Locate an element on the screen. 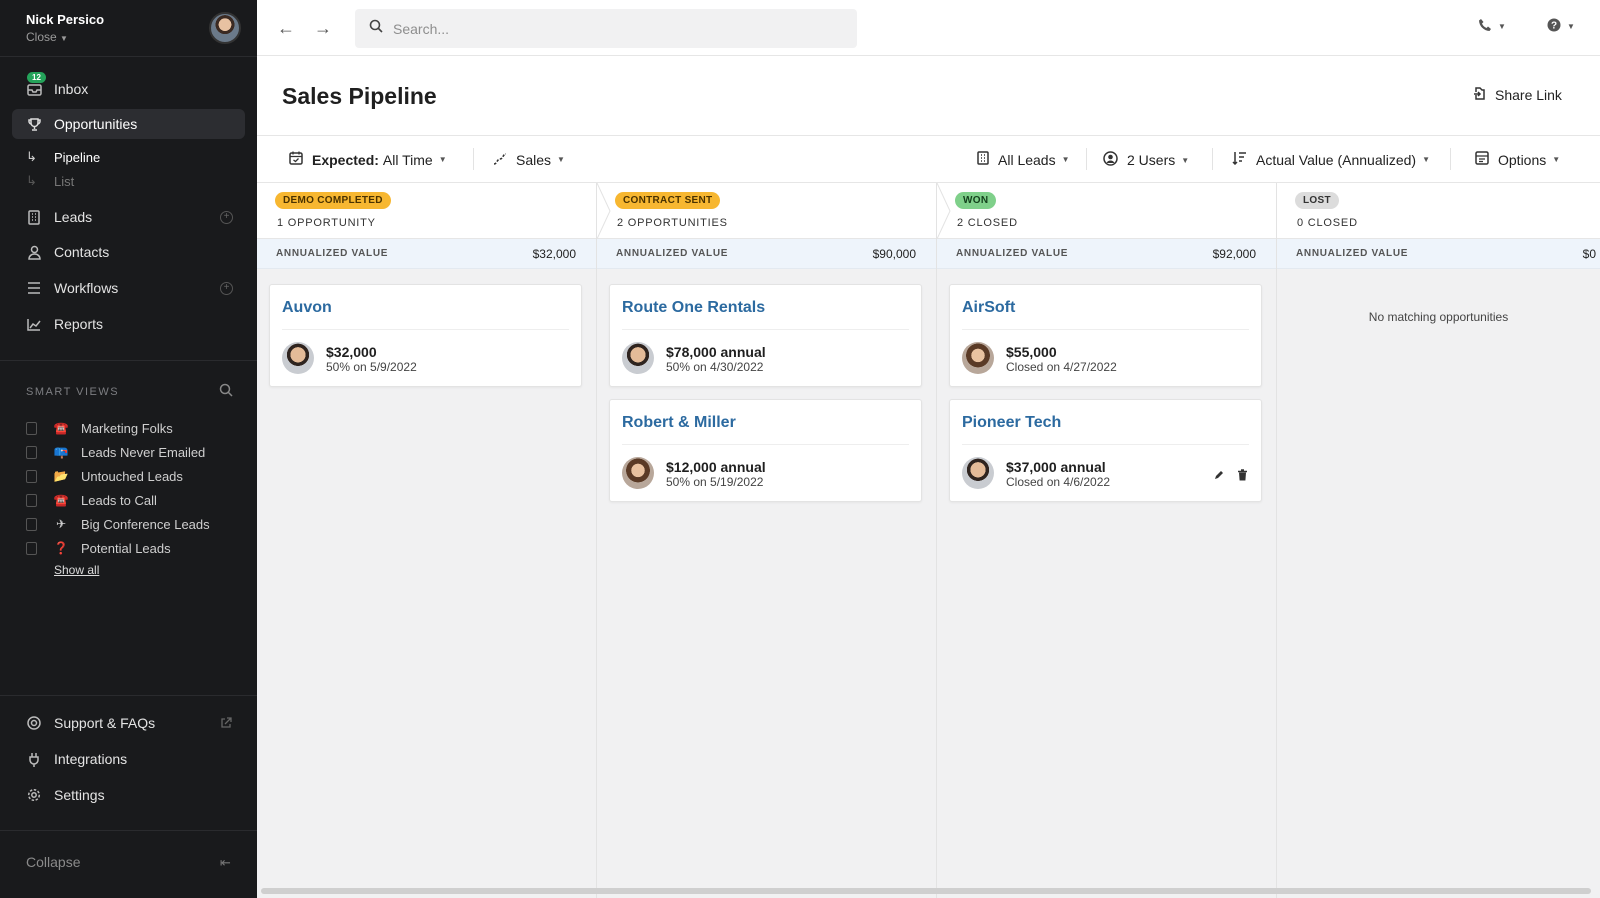 The height and width of the screenshot is (898, 1600). sidebar-item-leads: Leads + is located at coordinates (128, 217).